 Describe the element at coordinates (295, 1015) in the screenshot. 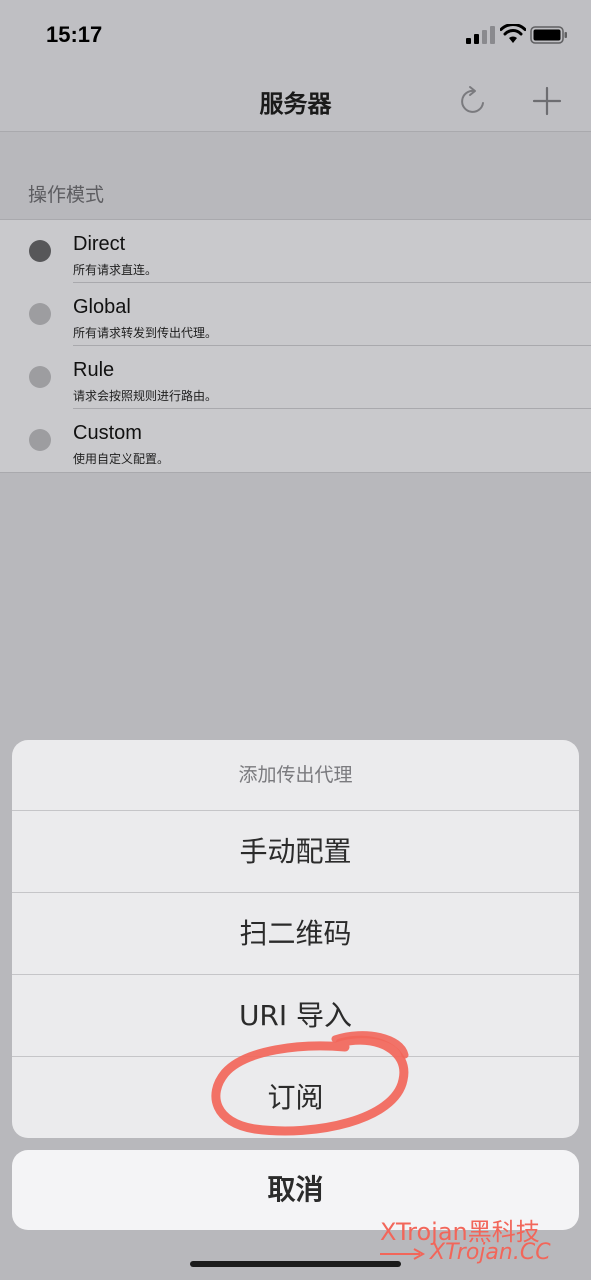

I see `uri-import-button: URI 导入` at that location.